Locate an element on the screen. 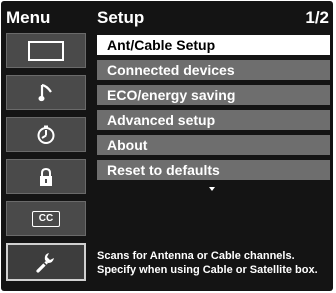 The height and width of the screenshot is (293, 336). menu-item-setup is located at coordinates (46, 262).